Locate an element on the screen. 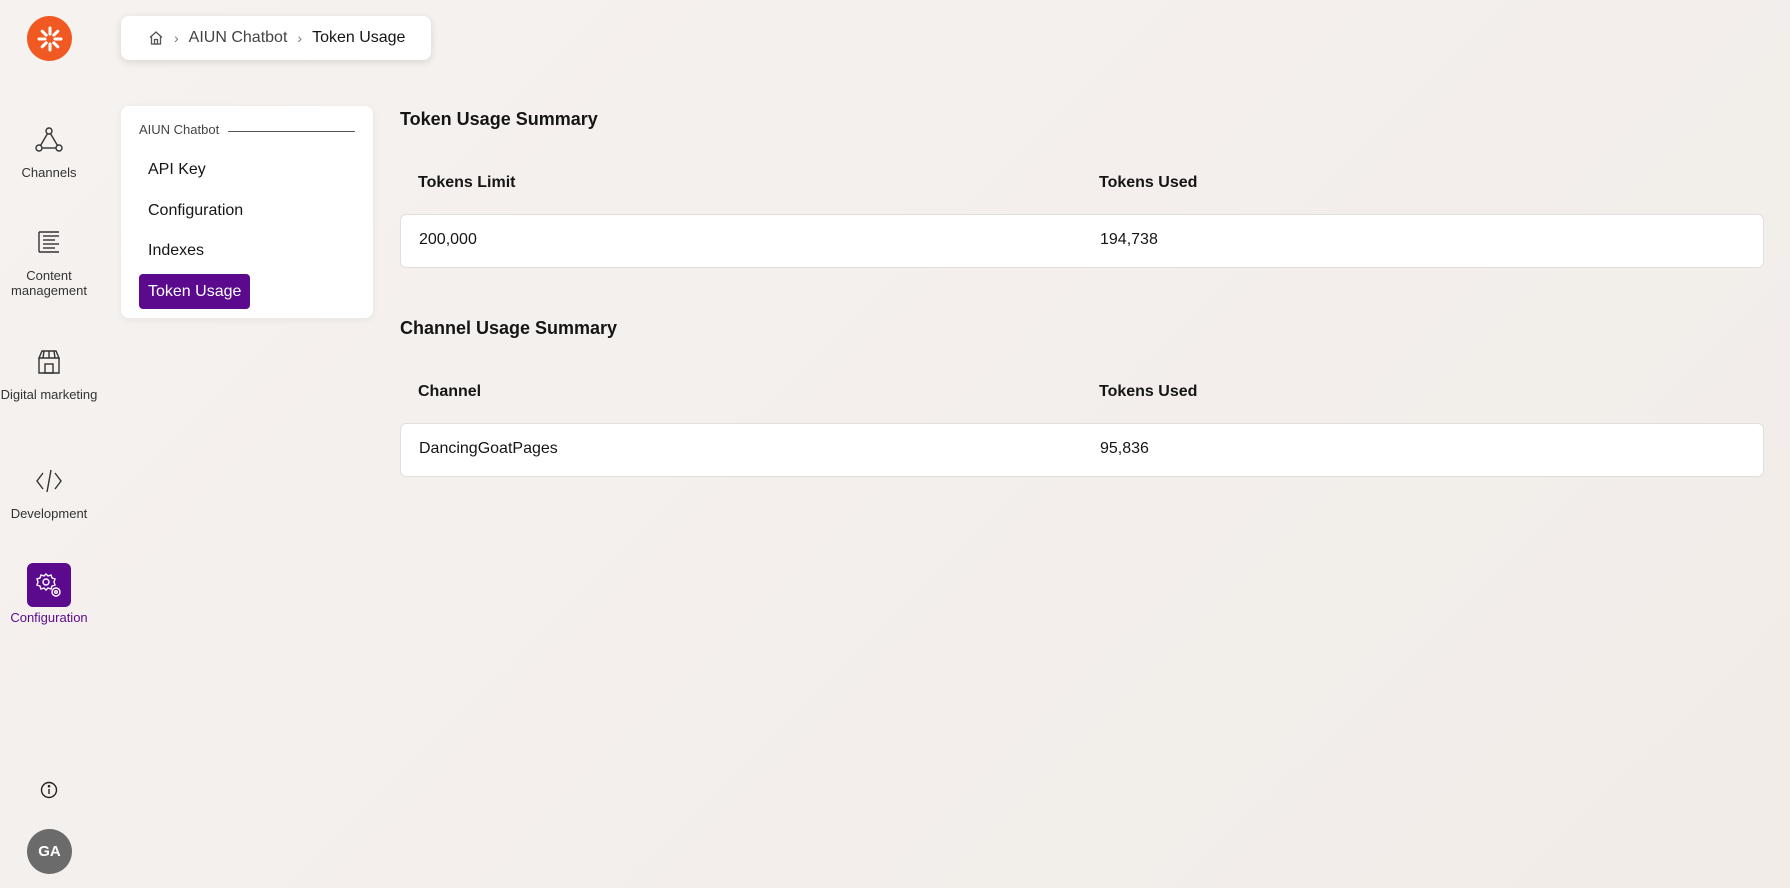  divider is located at coordinates (291, 131).